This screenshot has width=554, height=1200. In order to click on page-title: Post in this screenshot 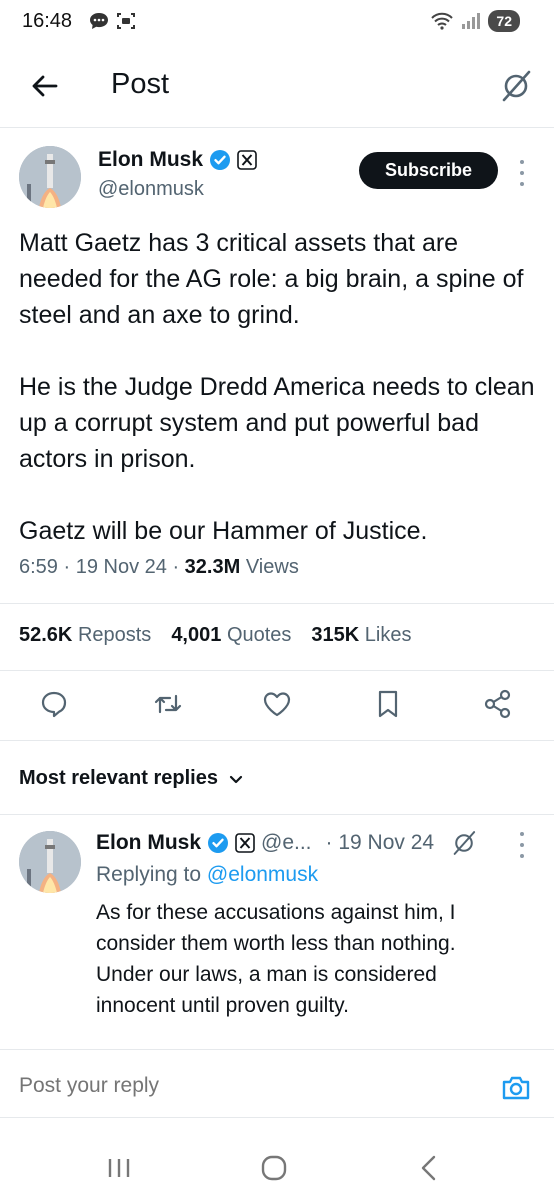, I will do `click(140, 84)`.